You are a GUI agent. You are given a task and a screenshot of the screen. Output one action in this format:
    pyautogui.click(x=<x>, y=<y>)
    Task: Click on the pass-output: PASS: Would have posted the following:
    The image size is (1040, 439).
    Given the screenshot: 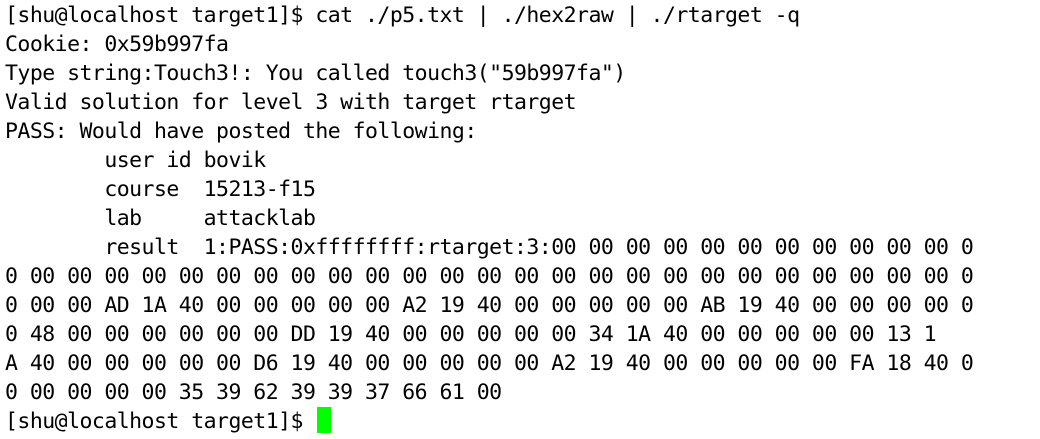 What is the action you would take?
    pyautogui.click(x=241, y=131)
    